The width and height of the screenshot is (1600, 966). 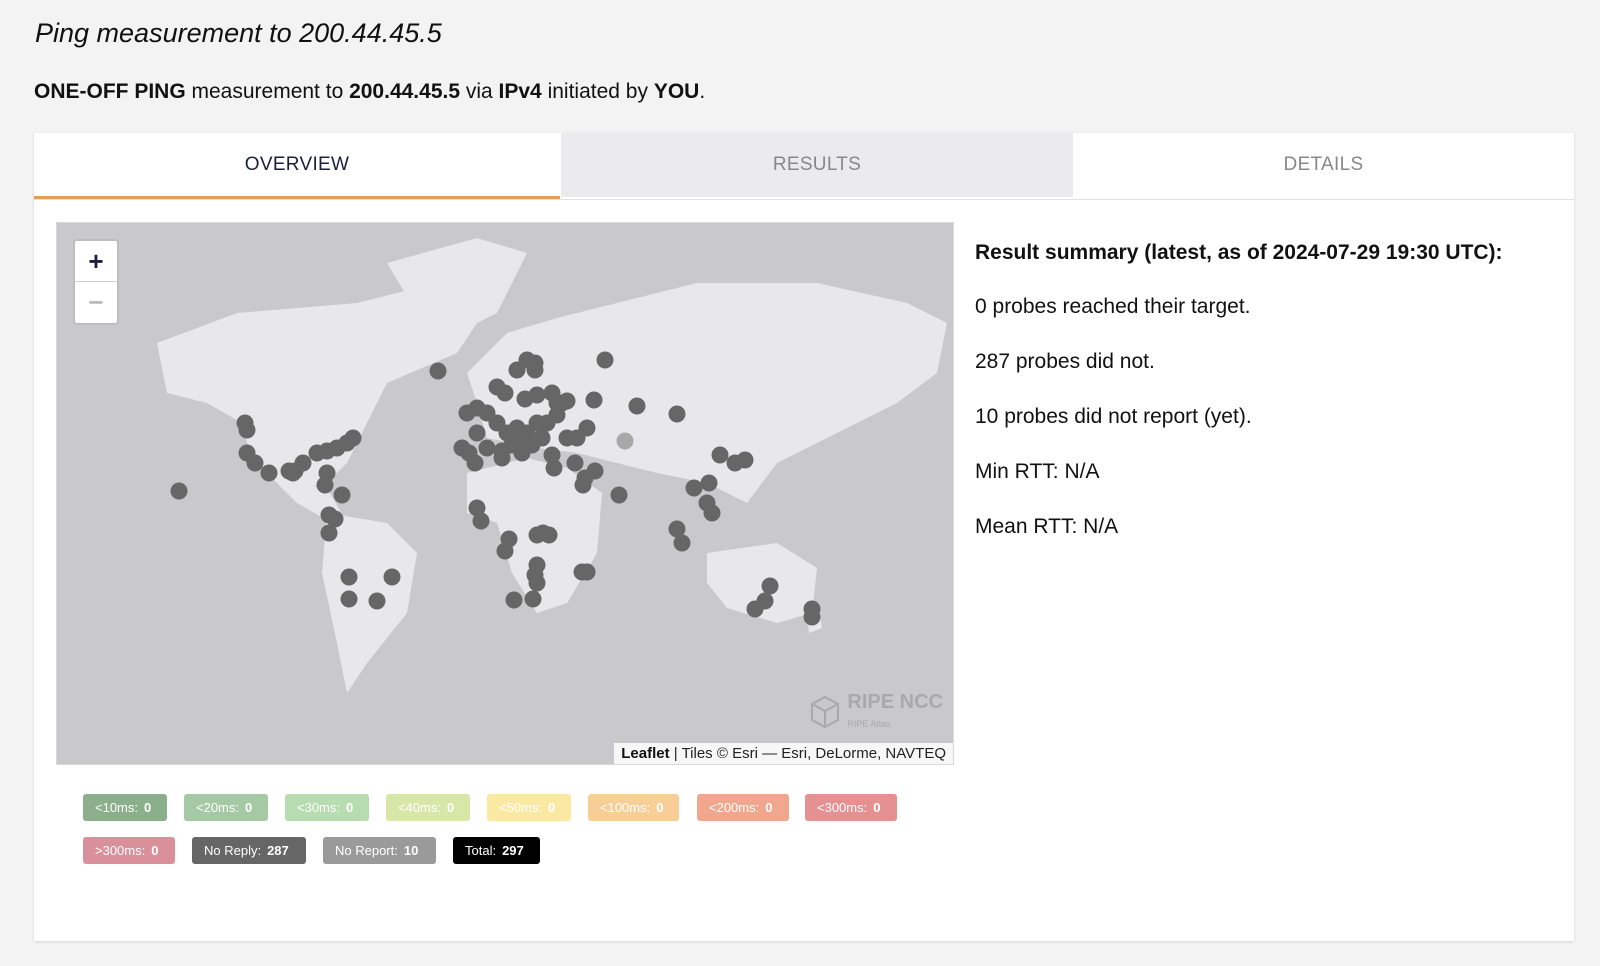 I want to click on target-address: 200.44.45.5, so click(x=405, y=91).